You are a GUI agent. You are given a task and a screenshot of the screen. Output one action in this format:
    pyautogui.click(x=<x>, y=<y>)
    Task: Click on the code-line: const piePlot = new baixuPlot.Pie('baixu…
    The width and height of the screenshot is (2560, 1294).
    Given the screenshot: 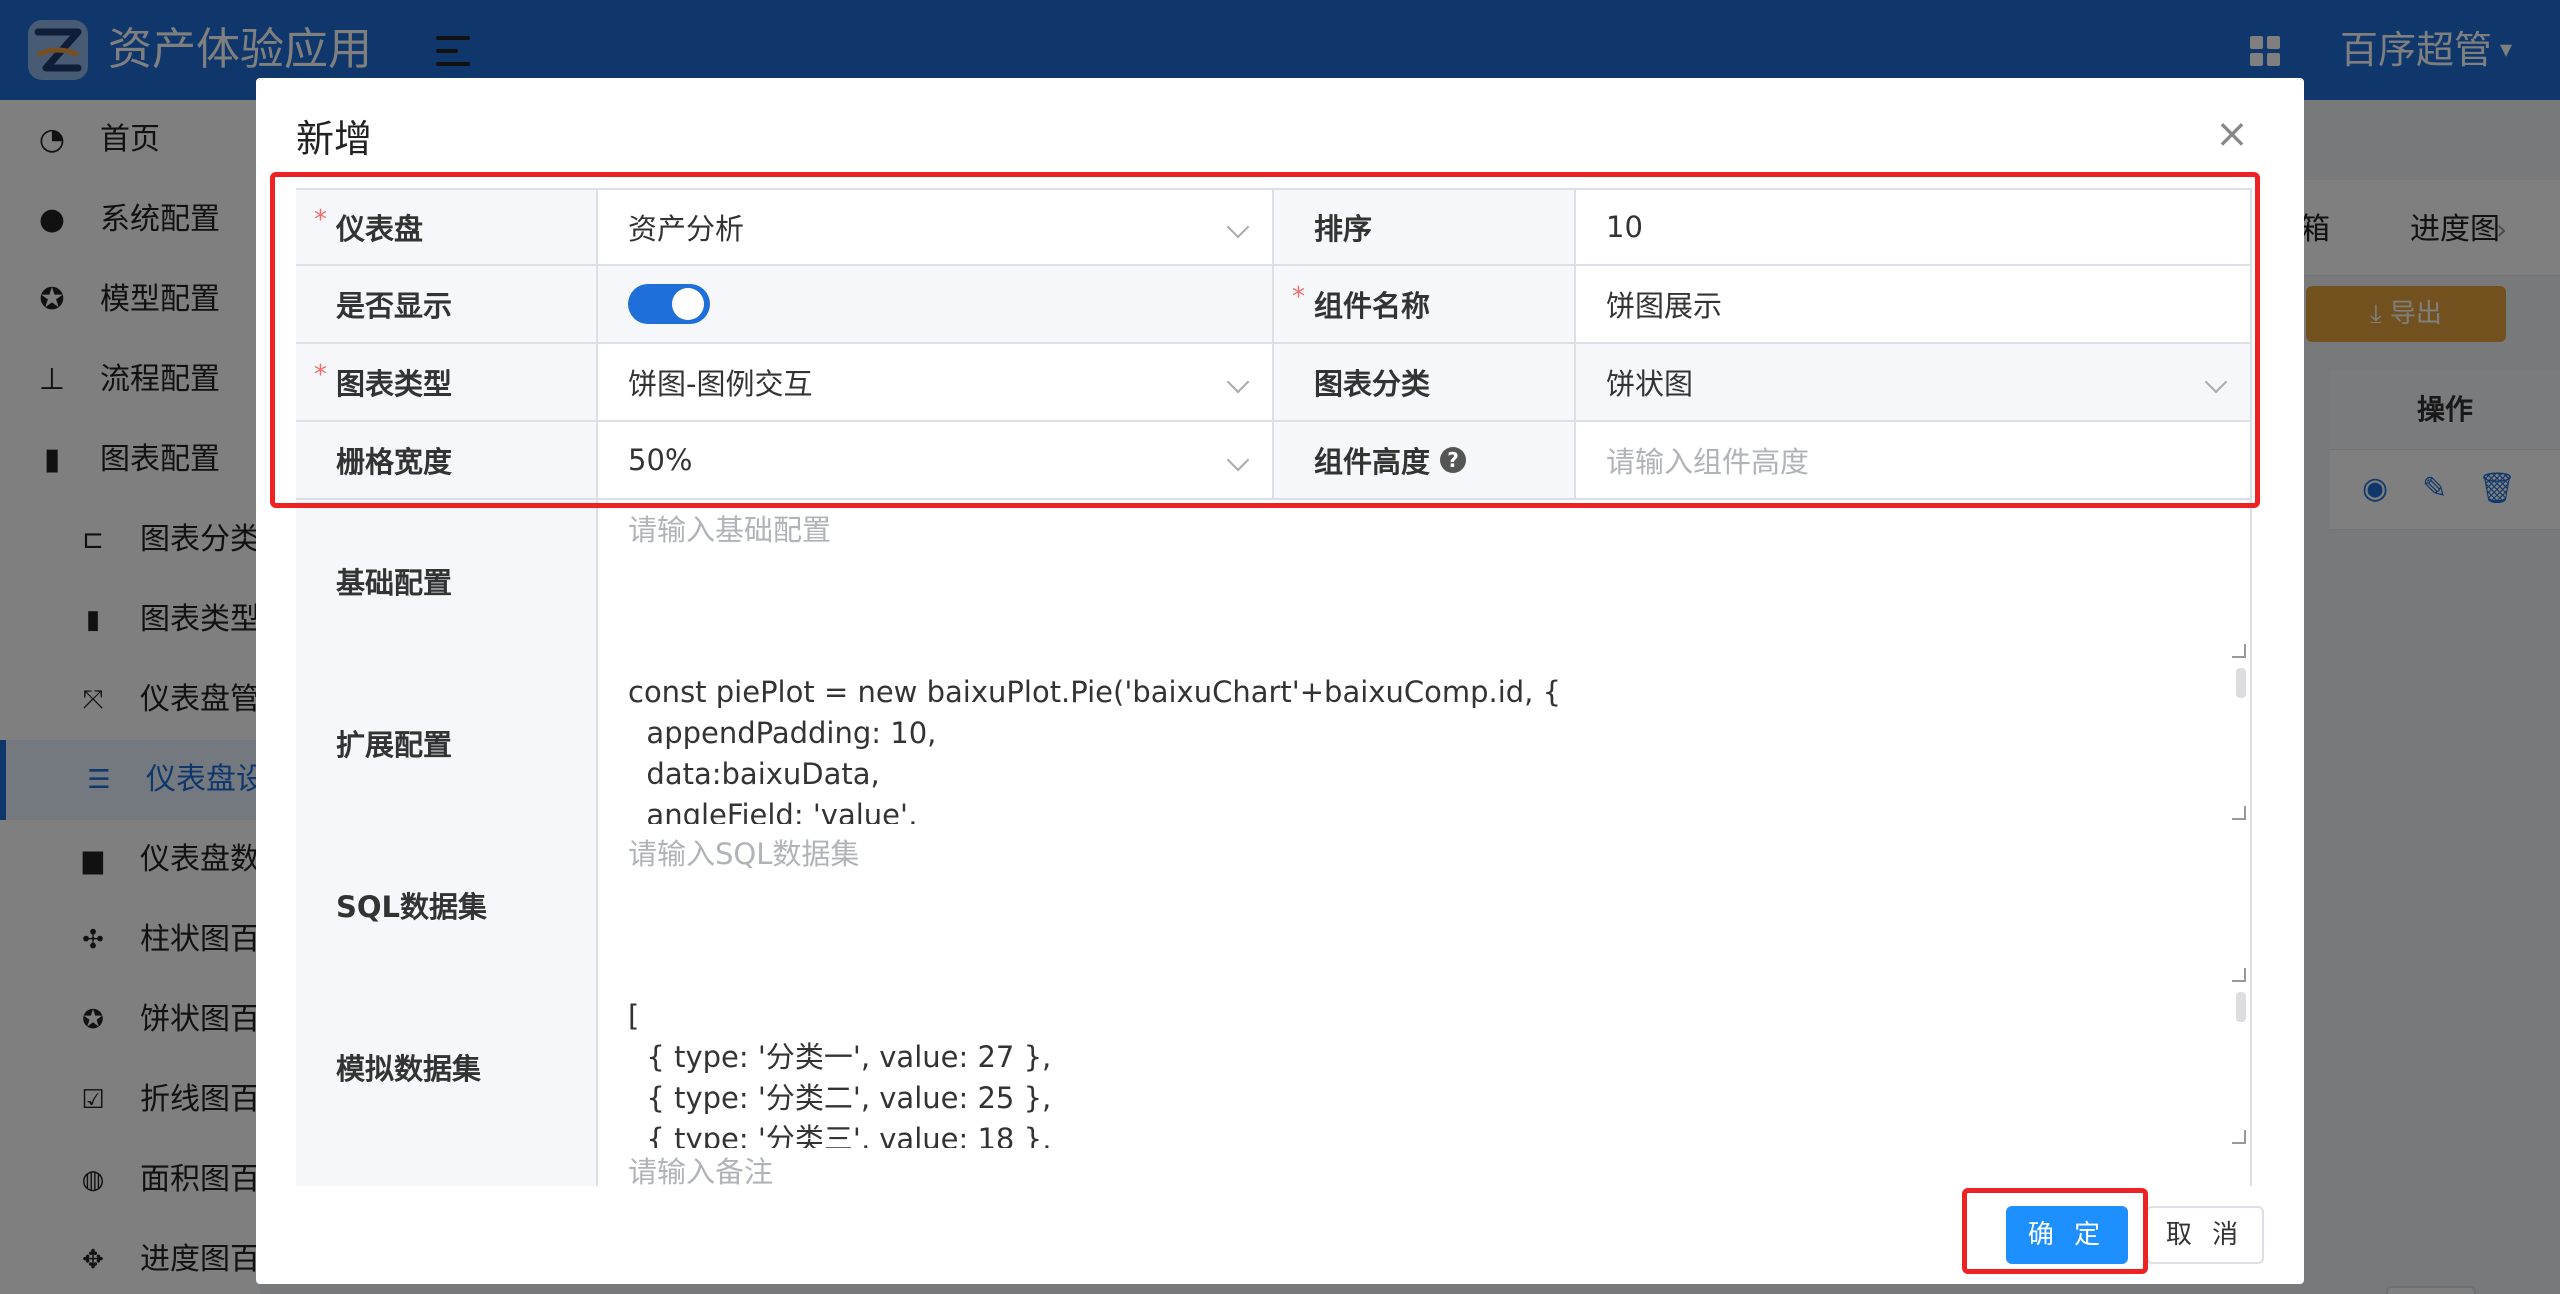 What is the action you would take?
    pyautogui.click(x=1095, y=692)
    